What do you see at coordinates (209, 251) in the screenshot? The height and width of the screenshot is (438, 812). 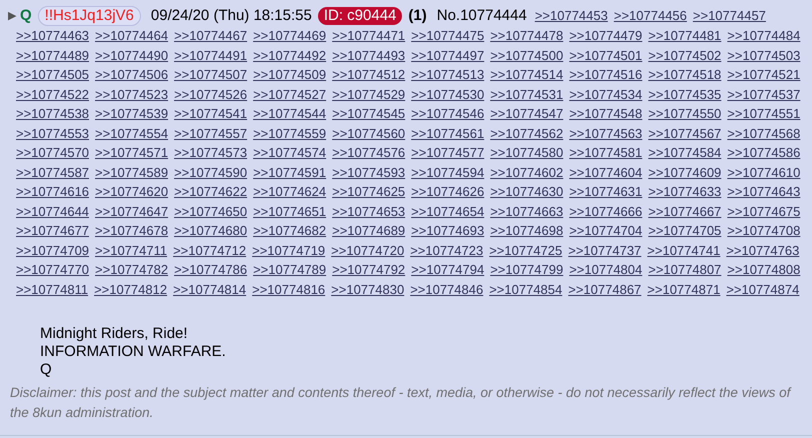 I see `reply-link: >>10774712` at bounding box center [209, 251].